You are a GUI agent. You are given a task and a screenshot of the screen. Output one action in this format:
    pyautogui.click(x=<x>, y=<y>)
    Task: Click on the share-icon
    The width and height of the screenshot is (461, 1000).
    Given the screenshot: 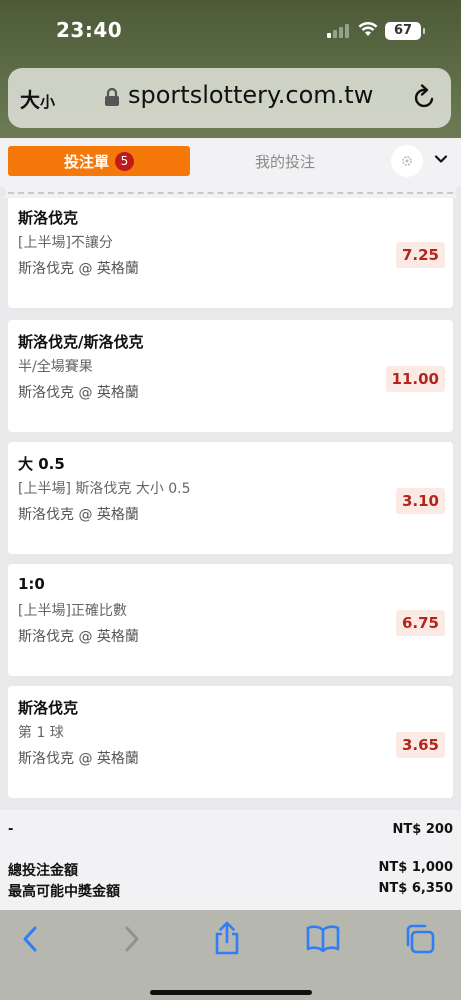 What is the action you would take?
    pyautogui.click(x=227, y=938)
    